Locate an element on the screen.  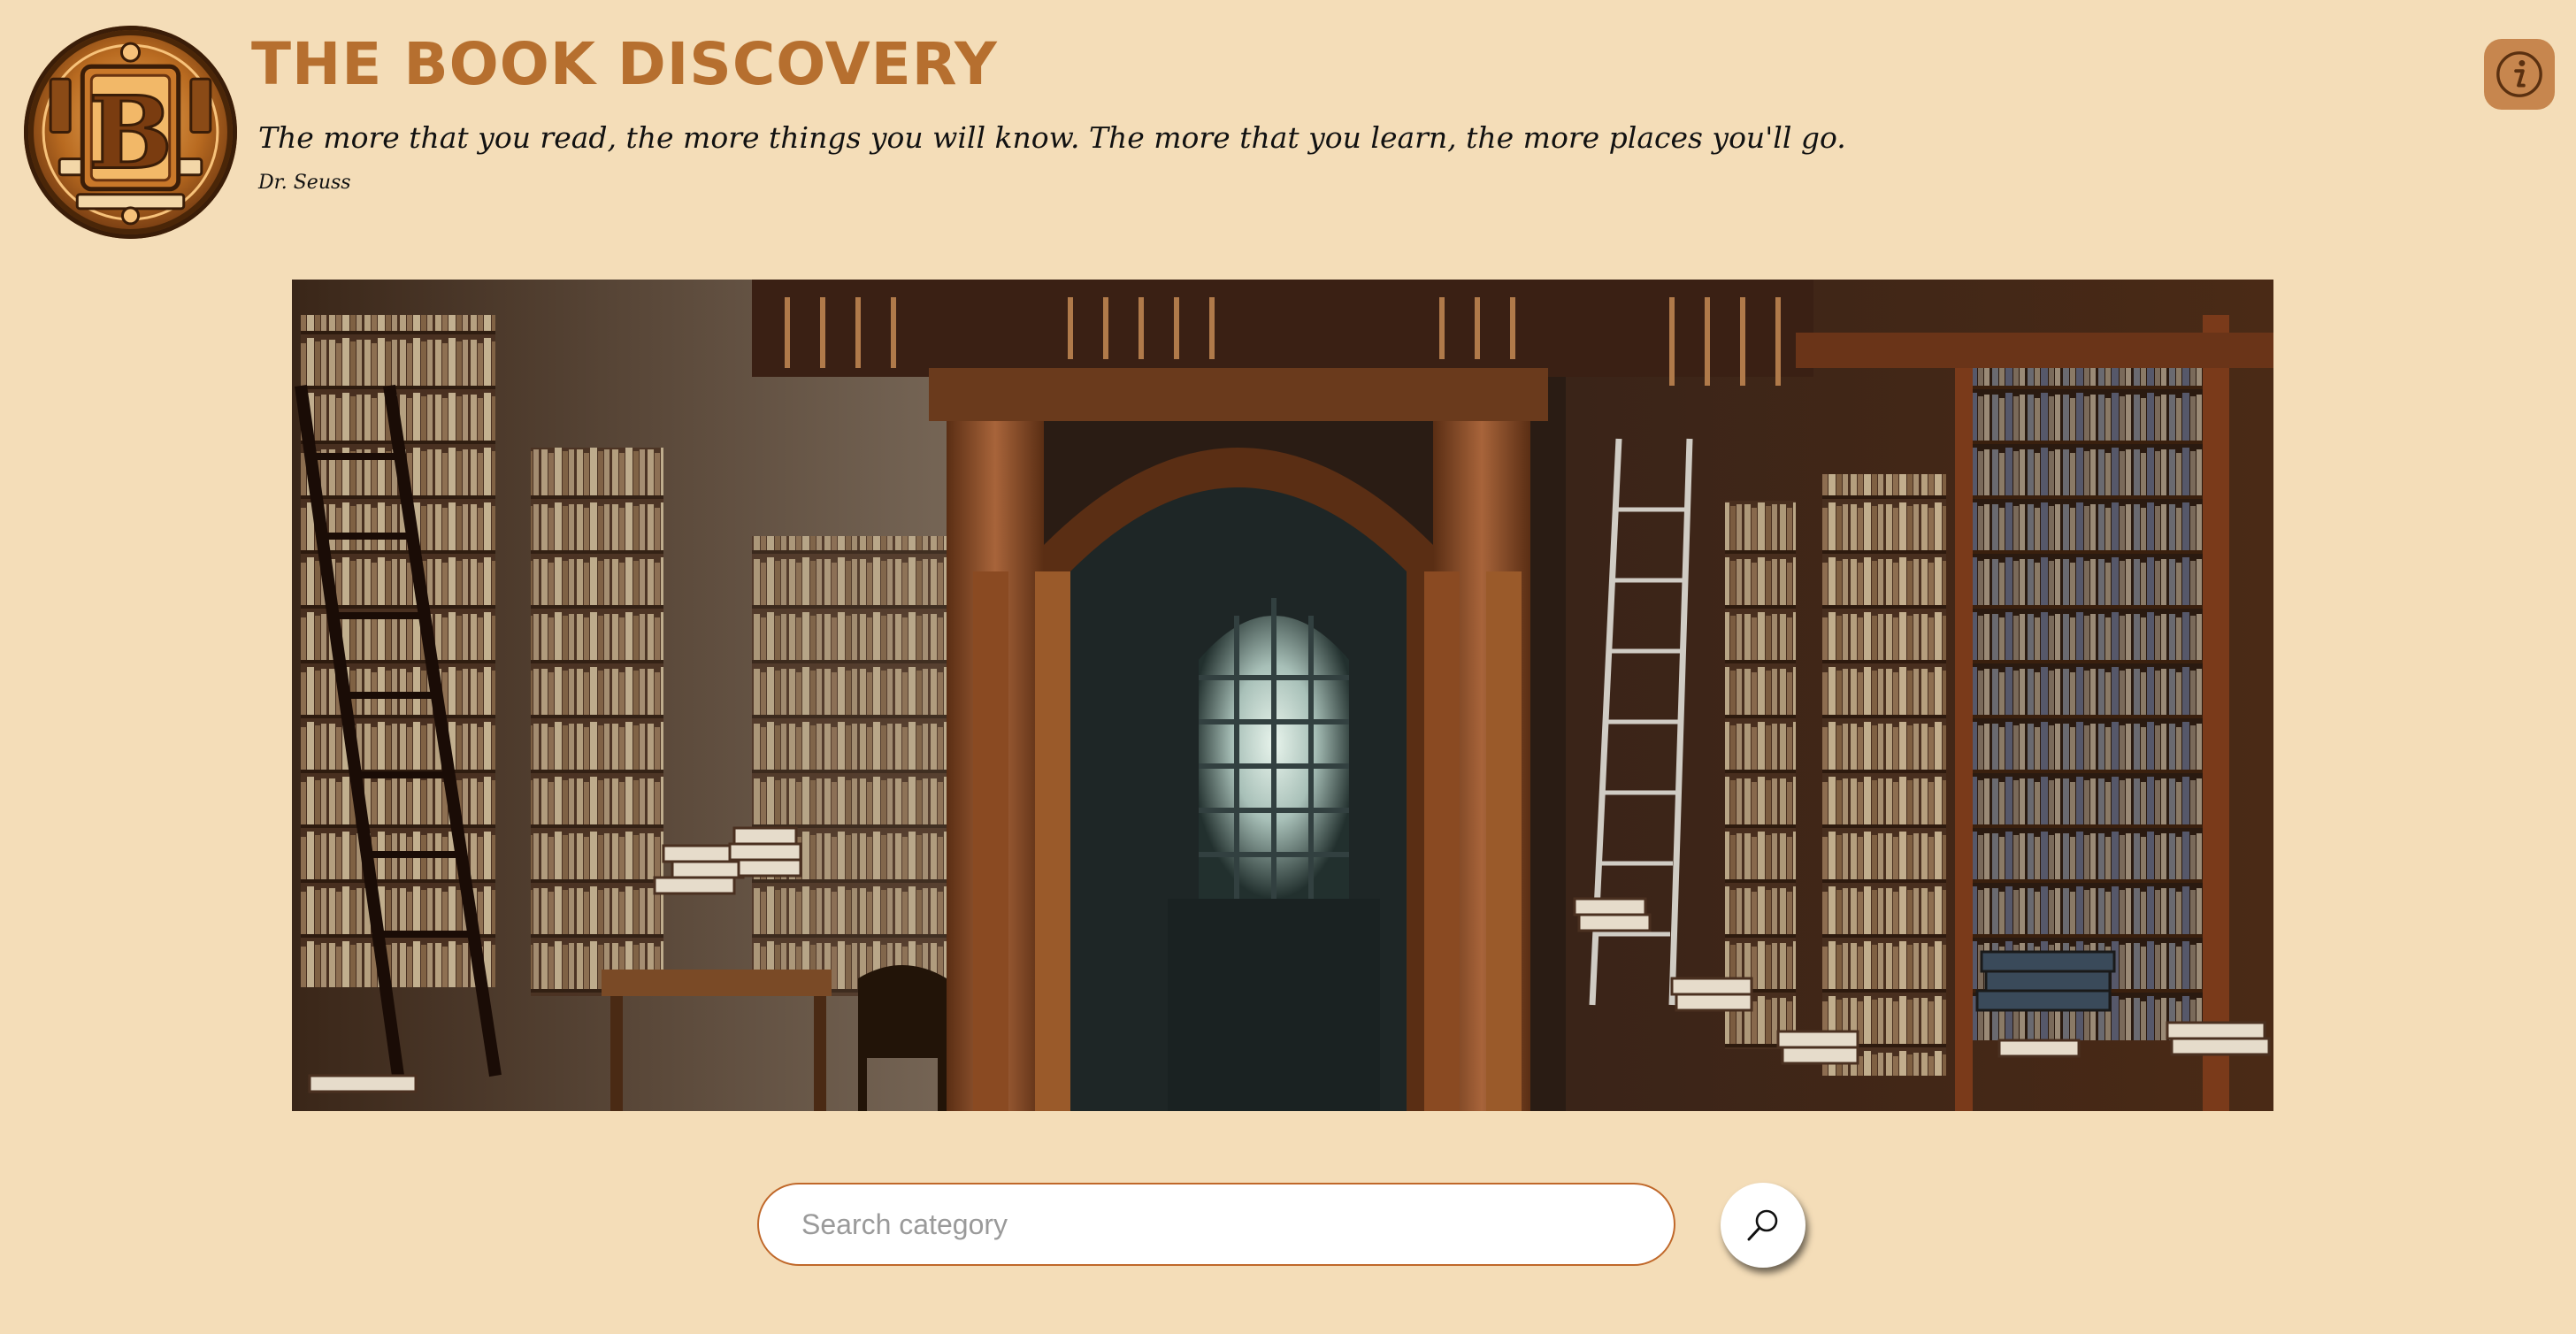
info-icon is located at coordinates (2519, 74).